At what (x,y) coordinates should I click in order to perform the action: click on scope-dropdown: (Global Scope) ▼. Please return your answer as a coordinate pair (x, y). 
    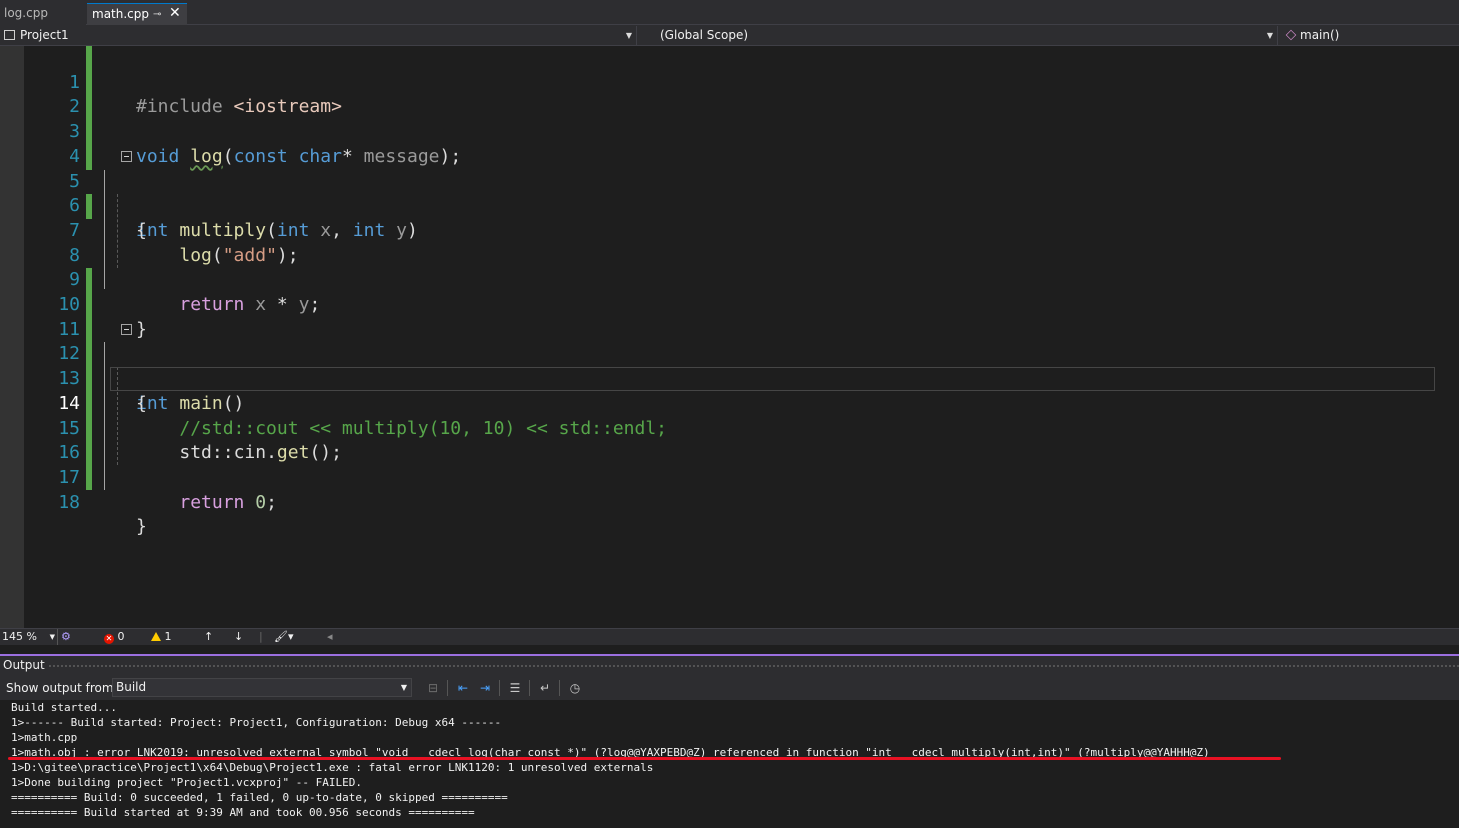
    Looking at the image, I should click on (959, 35).